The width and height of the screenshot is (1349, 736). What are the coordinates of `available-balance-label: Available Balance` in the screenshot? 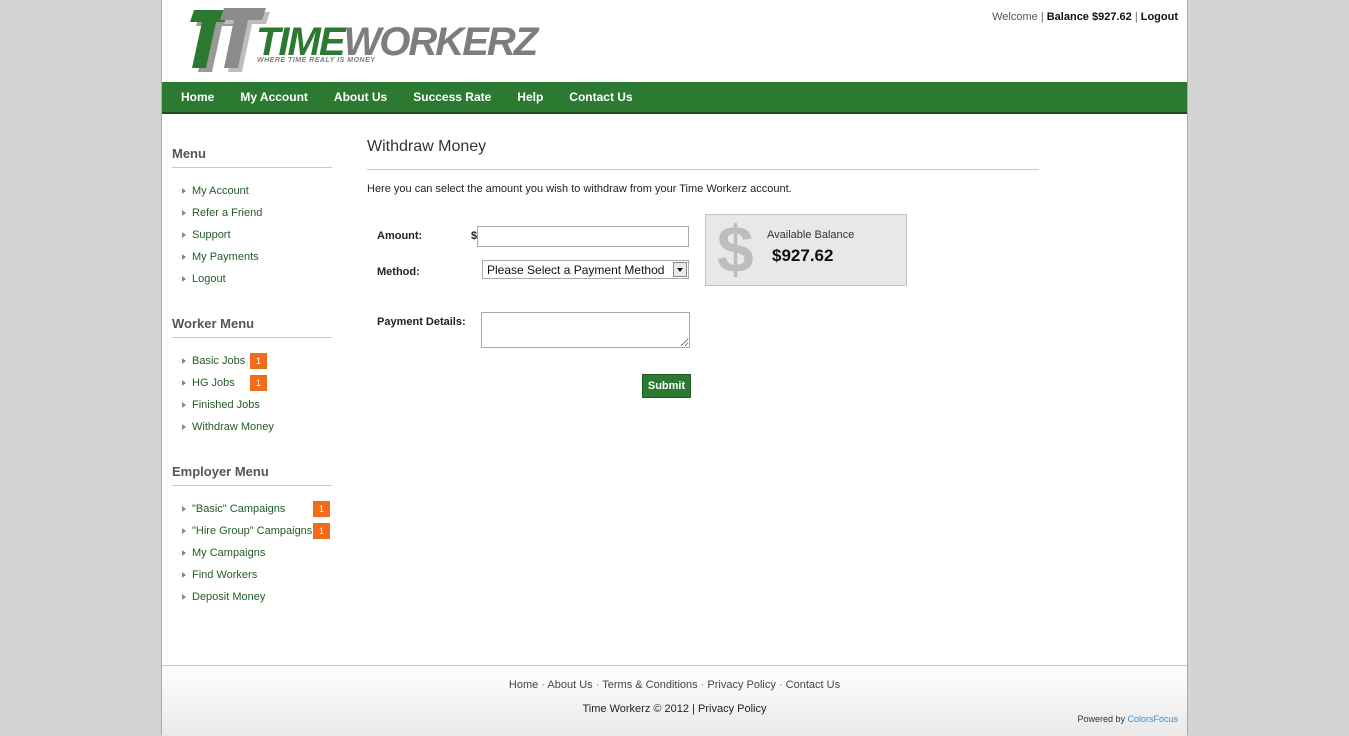 It's located at (811, 235).